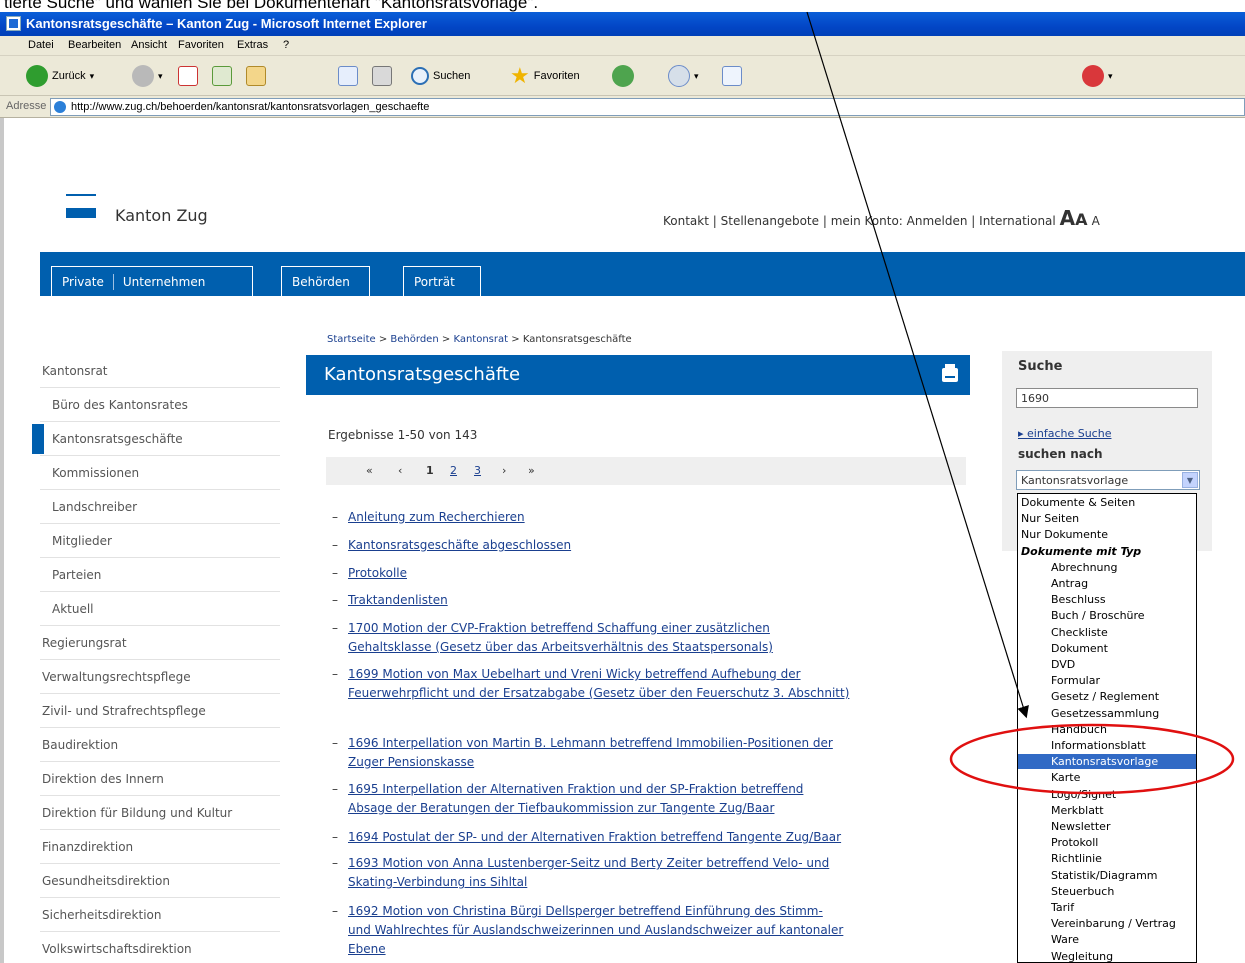 The height and width of the screenshot is (963, 1245). What do you see at coordinates (81, 213) in the screenshot?
I see `kanton-zug-logo` at bounding box center [81, 213].